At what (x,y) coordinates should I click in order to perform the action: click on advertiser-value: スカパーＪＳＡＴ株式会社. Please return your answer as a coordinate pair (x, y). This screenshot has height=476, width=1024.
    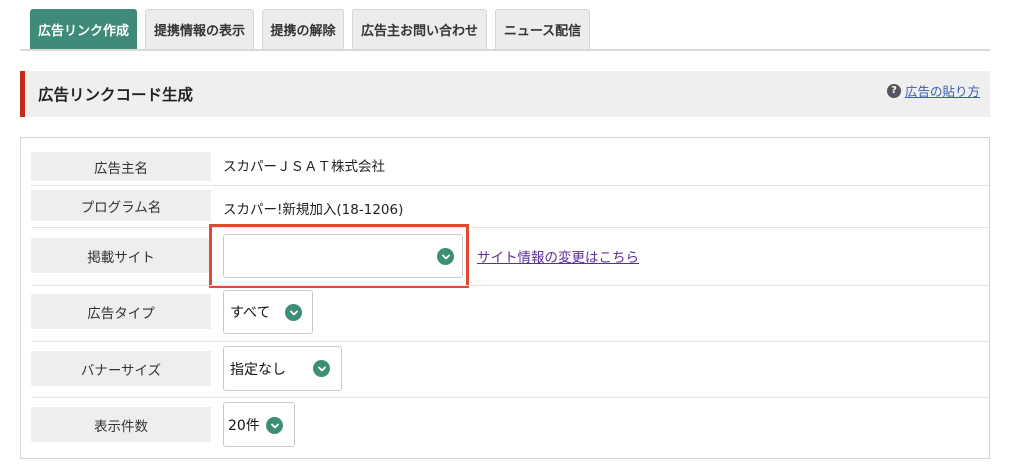
    Looking at the image, I should click on (304, 167).